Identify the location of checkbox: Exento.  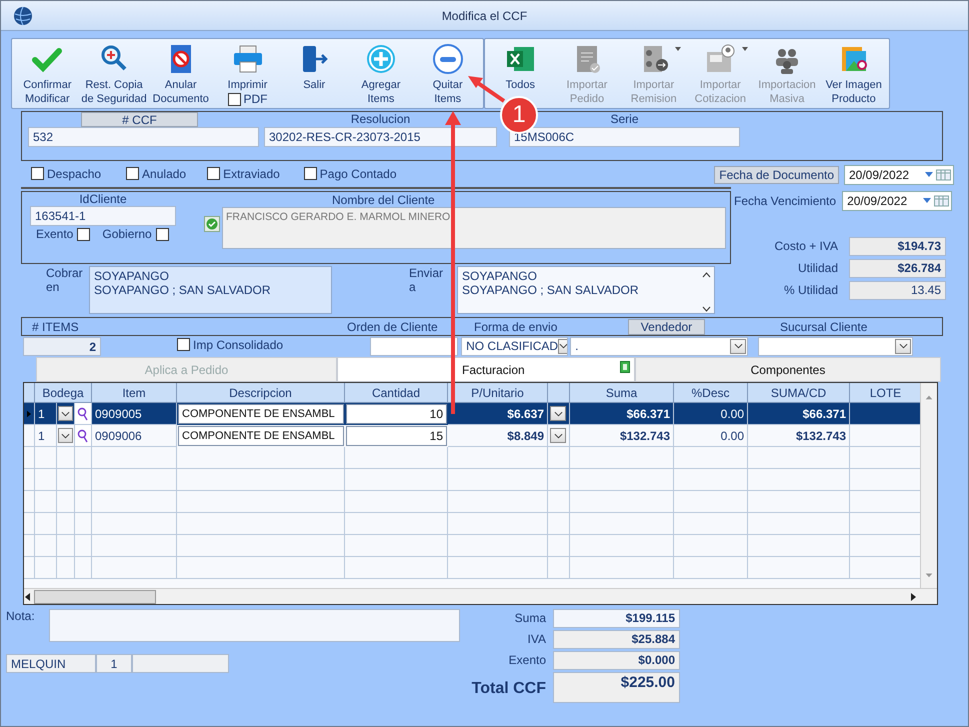
(63, 234).